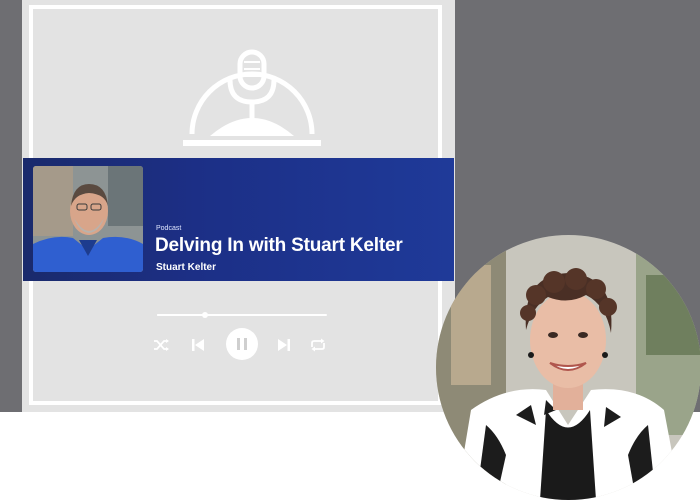 Image resolution: width=700 pixels, height=500 pixels. I want to click on playback-progress-bar, so click(242, 315).